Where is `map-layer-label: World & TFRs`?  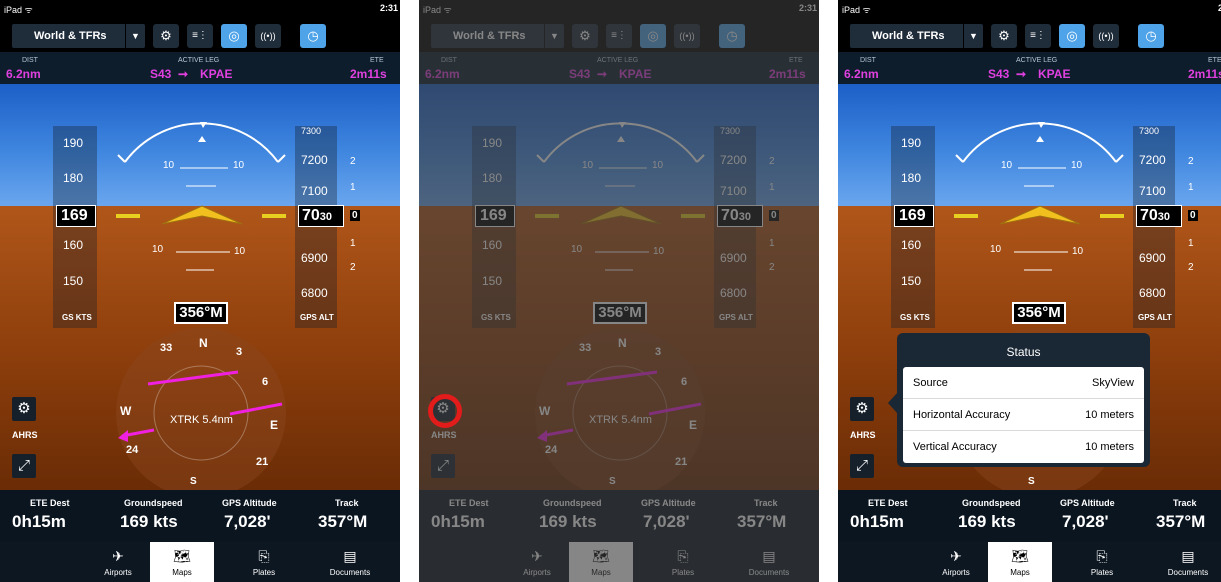 map-layer-label: World & TFRs is located at coordinates (908, 36).